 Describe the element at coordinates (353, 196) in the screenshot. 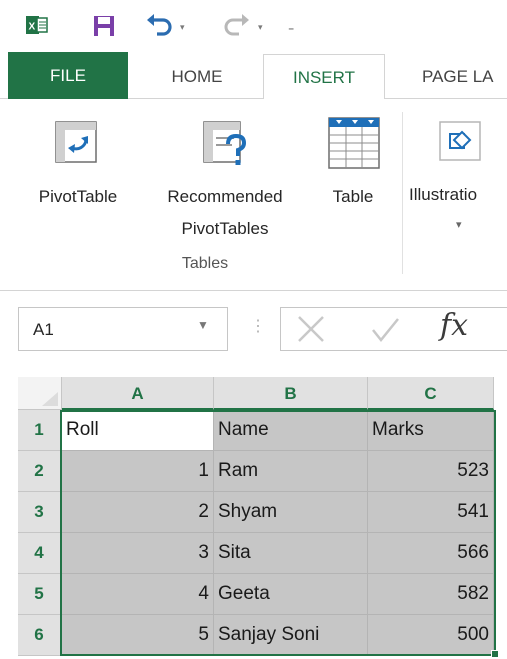

I see `table-label: Table` at that location.